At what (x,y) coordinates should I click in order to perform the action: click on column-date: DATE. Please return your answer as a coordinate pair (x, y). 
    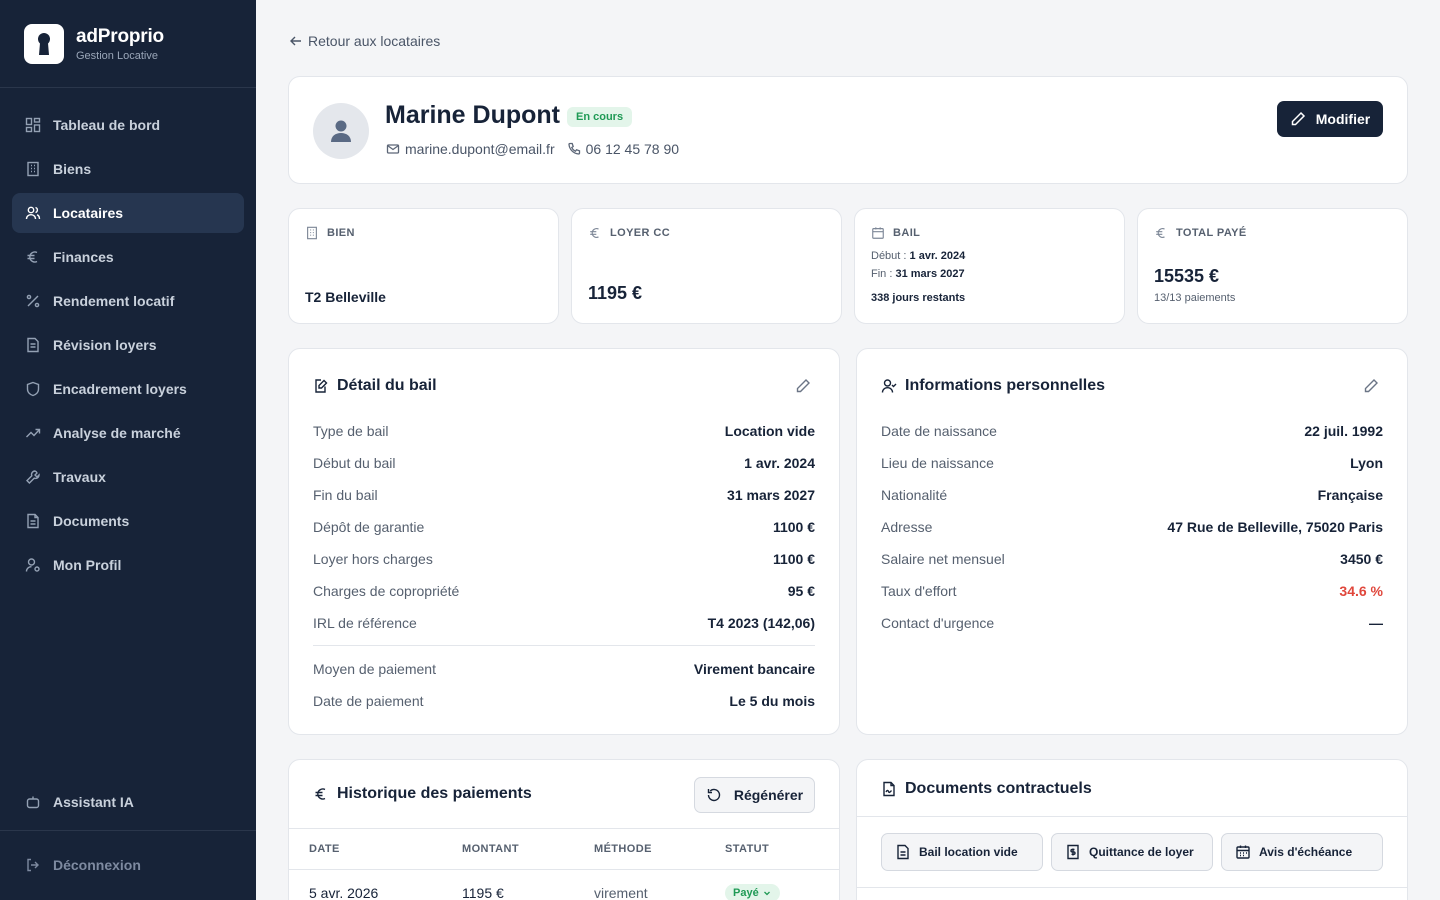
    Looking at the image, I should click on (324, 849).